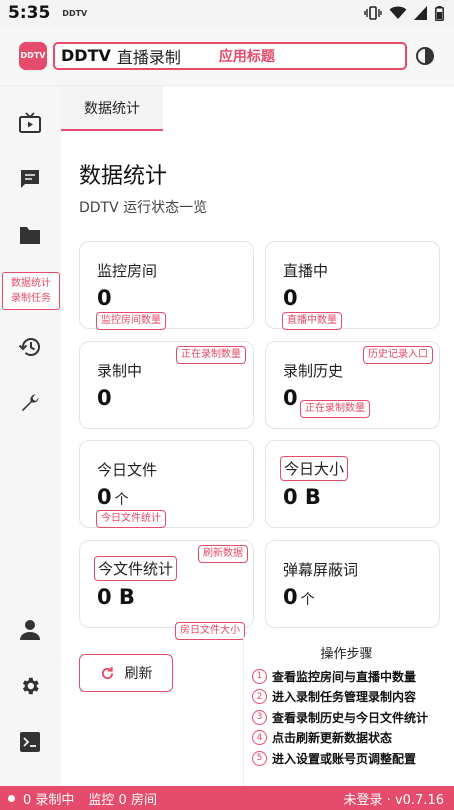  I want to click on step-text: 进入录制任务管理录制内容, so click(344, 697).